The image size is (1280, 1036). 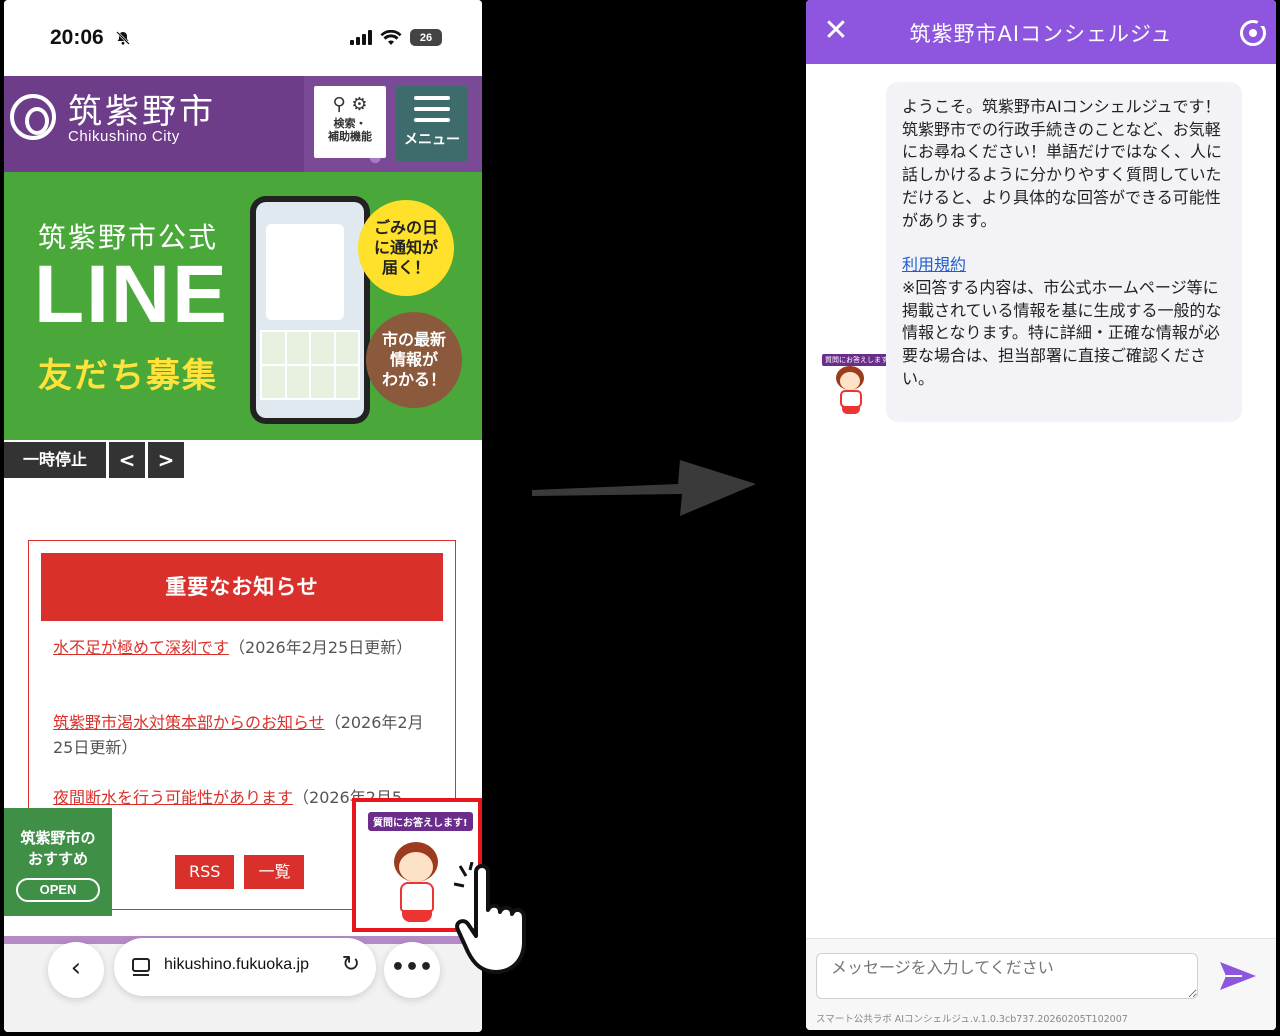 What do you see at coordinates (58, 890) in the screenshot?
I see `recommend-open-button: OPEN` at bounding box center [58, 890].